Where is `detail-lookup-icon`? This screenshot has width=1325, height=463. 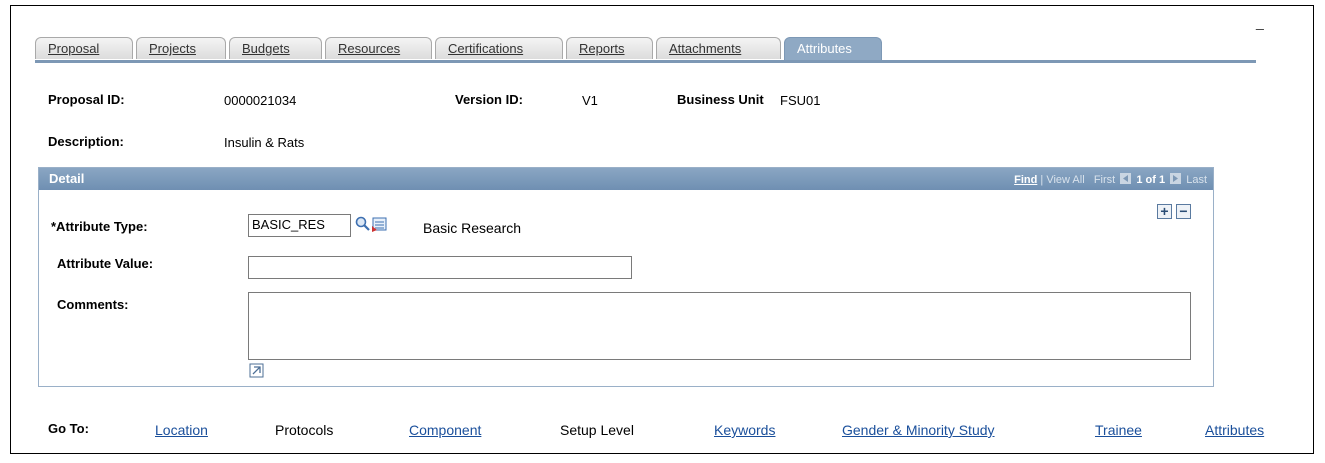 detail-lookup-icon is located at coordinates (380, 225).